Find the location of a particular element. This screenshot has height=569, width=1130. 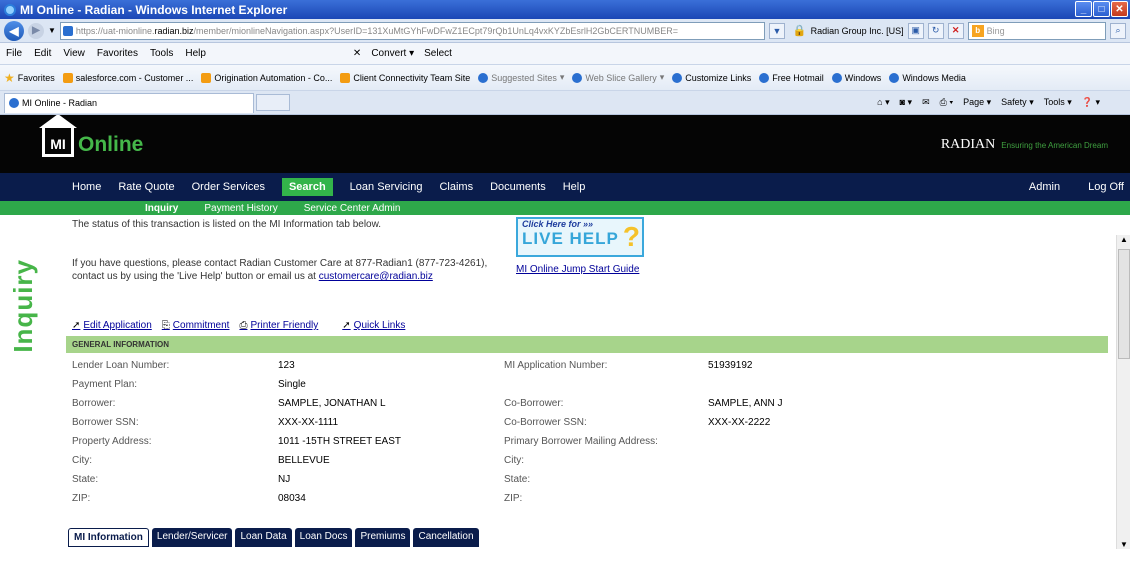

nav-help: Help is located at coordinates (574, 187).